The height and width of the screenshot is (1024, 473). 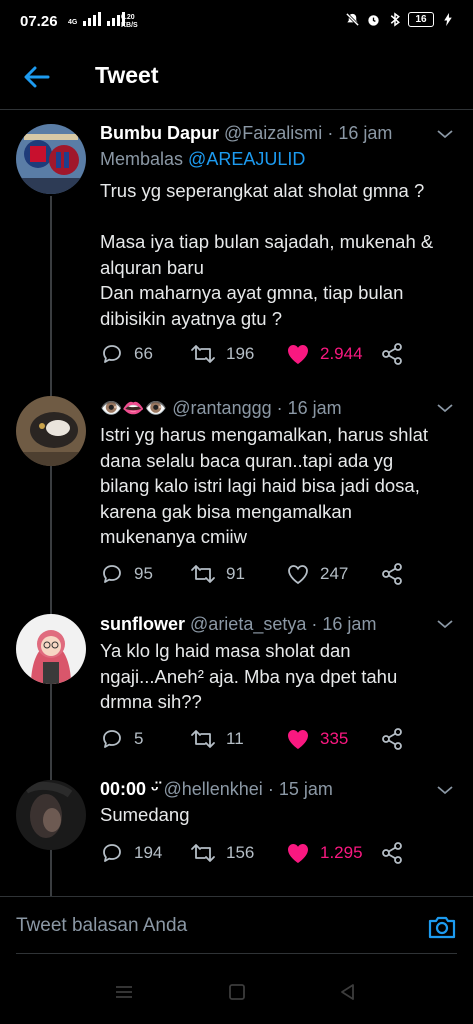 I want to click on top-app-bar: Tweet, so click(x=236, y=77).